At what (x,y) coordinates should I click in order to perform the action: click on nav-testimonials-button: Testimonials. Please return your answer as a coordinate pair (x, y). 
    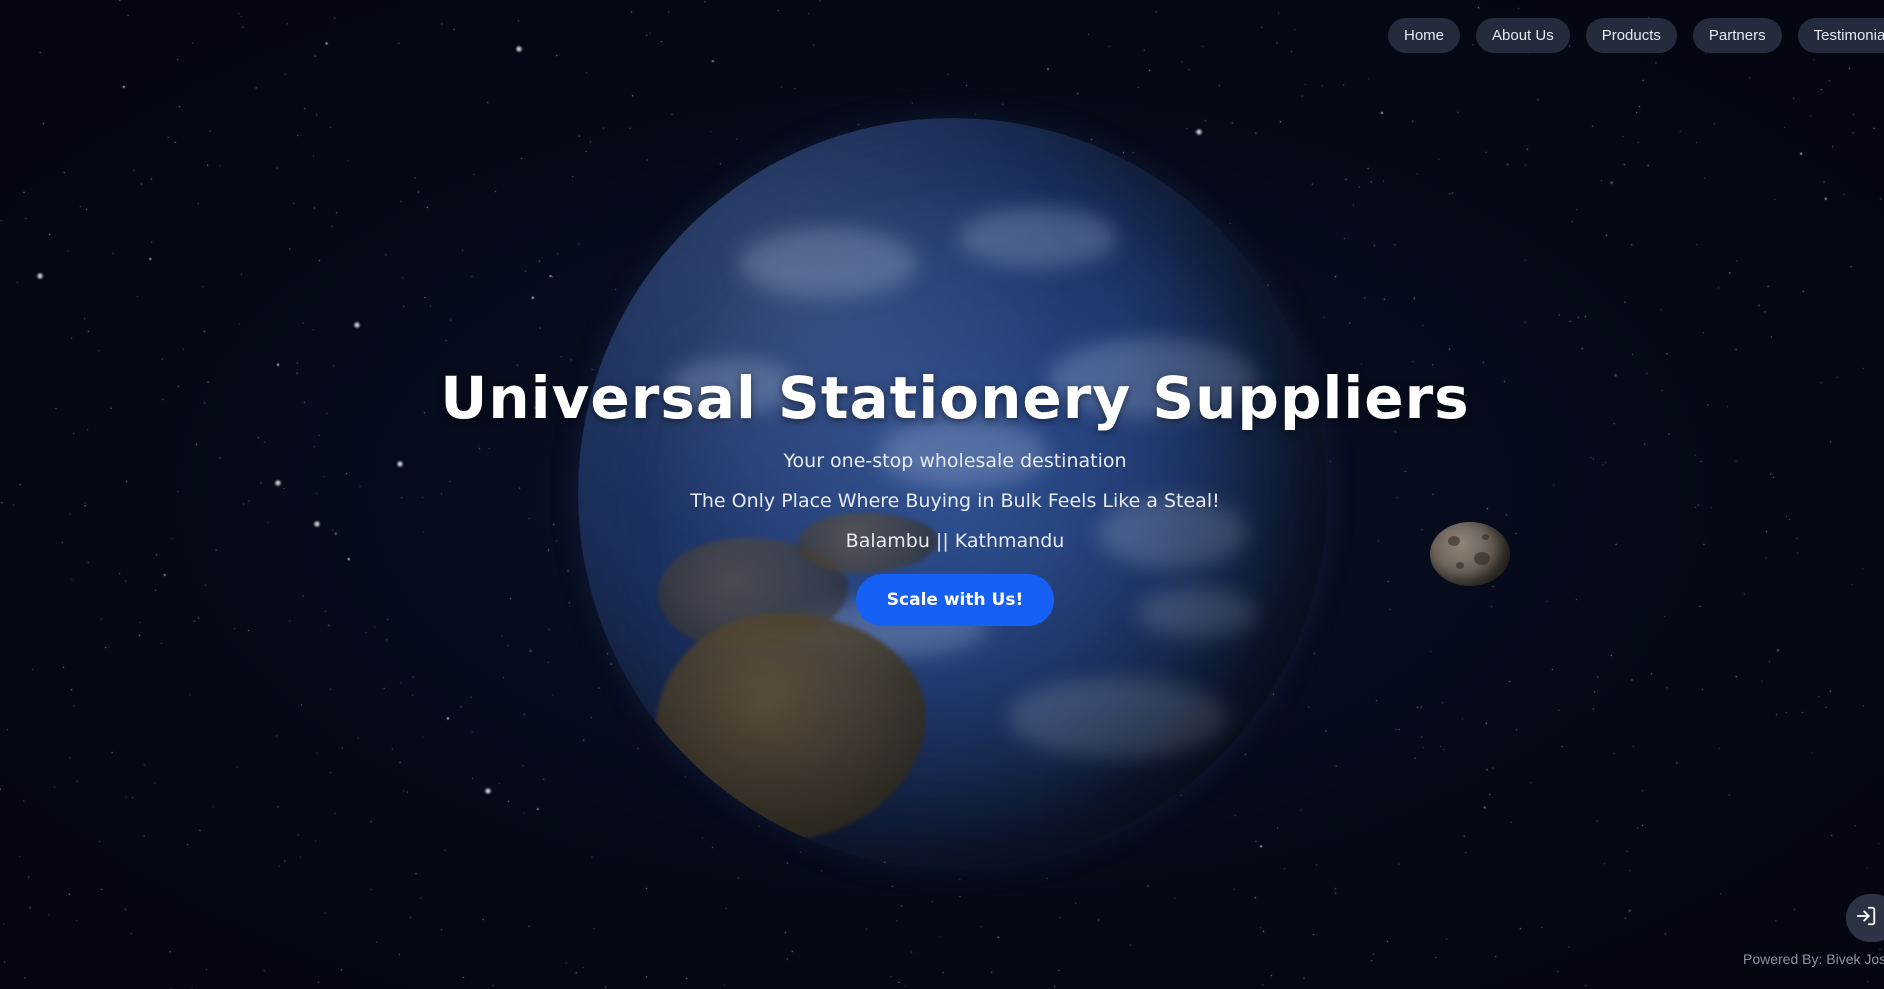
    Looking at the image, I should click on (1840, 35).